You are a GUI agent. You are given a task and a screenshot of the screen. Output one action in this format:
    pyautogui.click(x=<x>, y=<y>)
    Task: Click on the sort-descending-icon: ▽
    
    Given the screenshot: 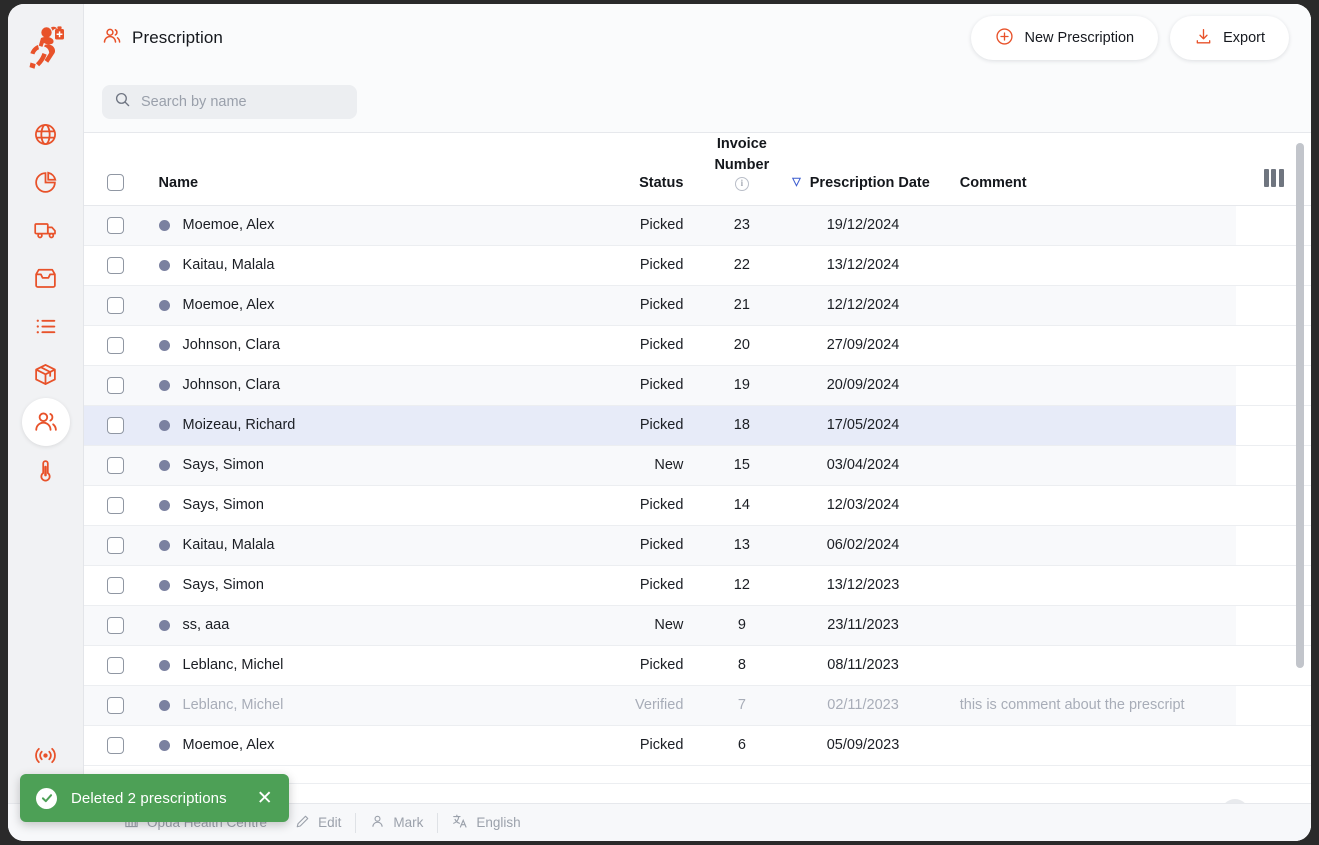 What is the action you would take?
    pyautogui.click(x=796, y=182)
    